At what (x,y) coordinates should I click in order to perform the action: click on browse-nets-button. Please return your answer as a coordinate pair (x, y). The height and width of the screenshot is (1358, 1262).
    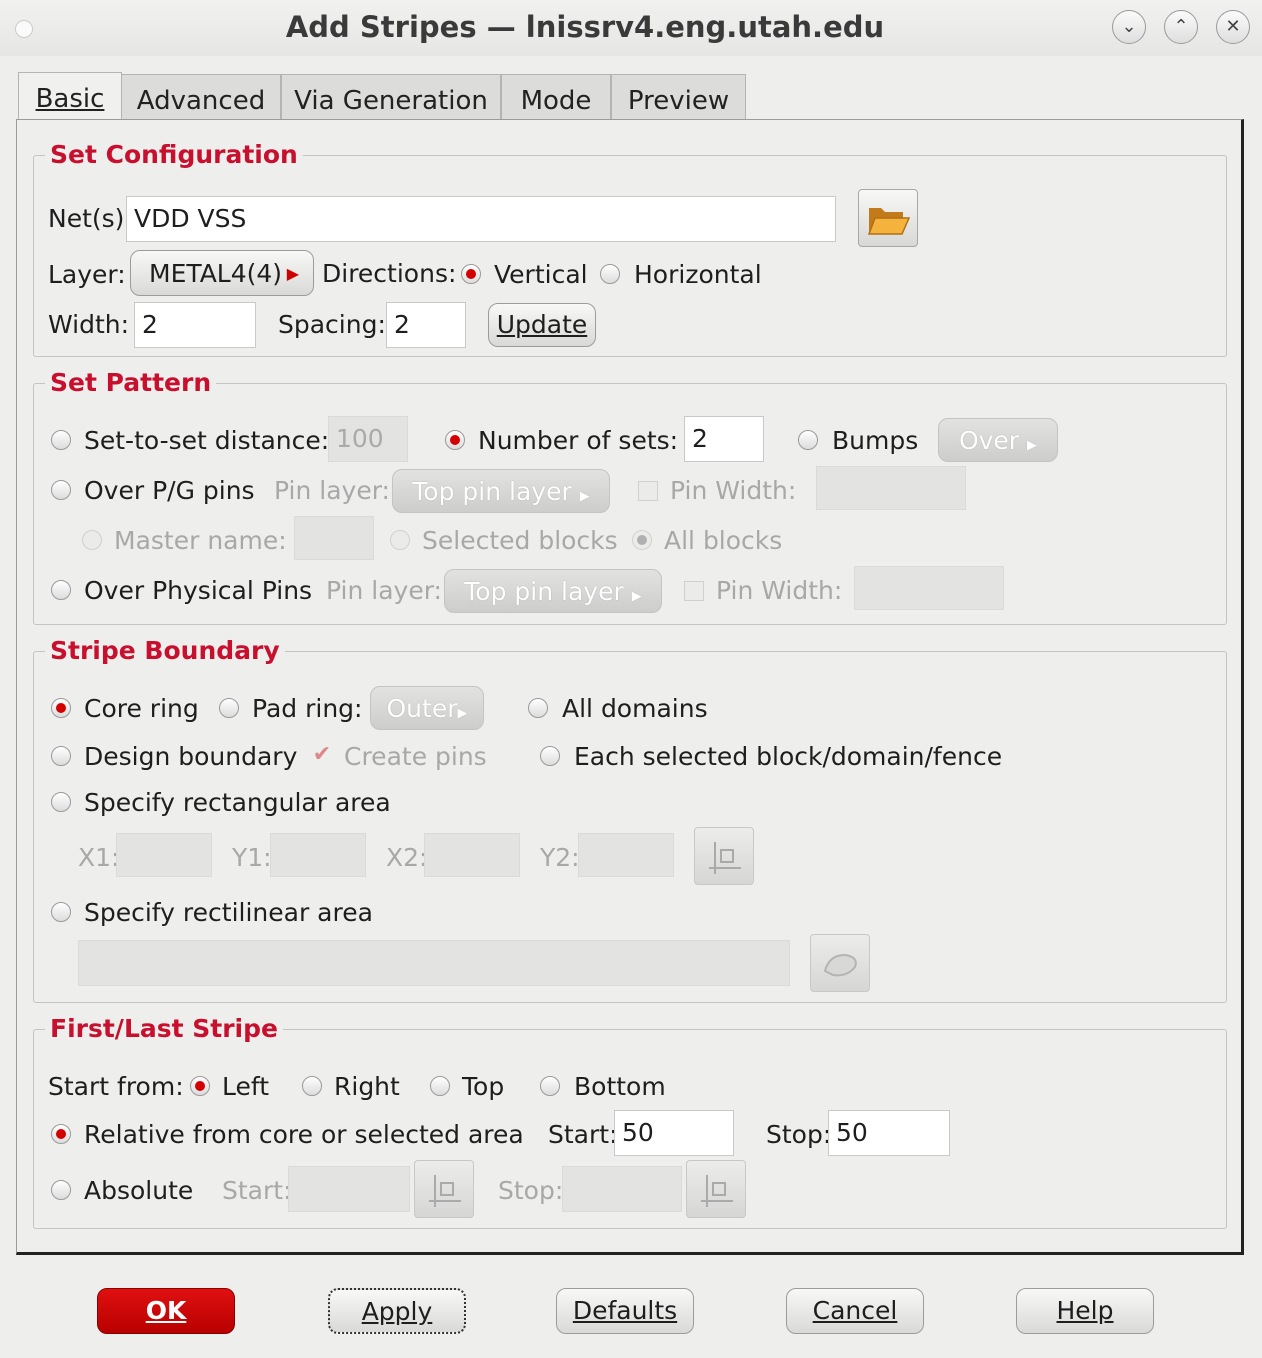
    Looking at the image, I should click on (888, 218).